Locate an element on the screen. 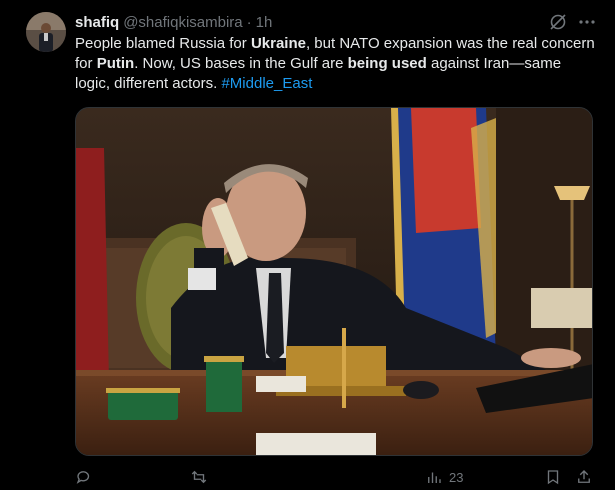 This screenshot has height=490, width=615. avatar is located at coordinates (46, 32).